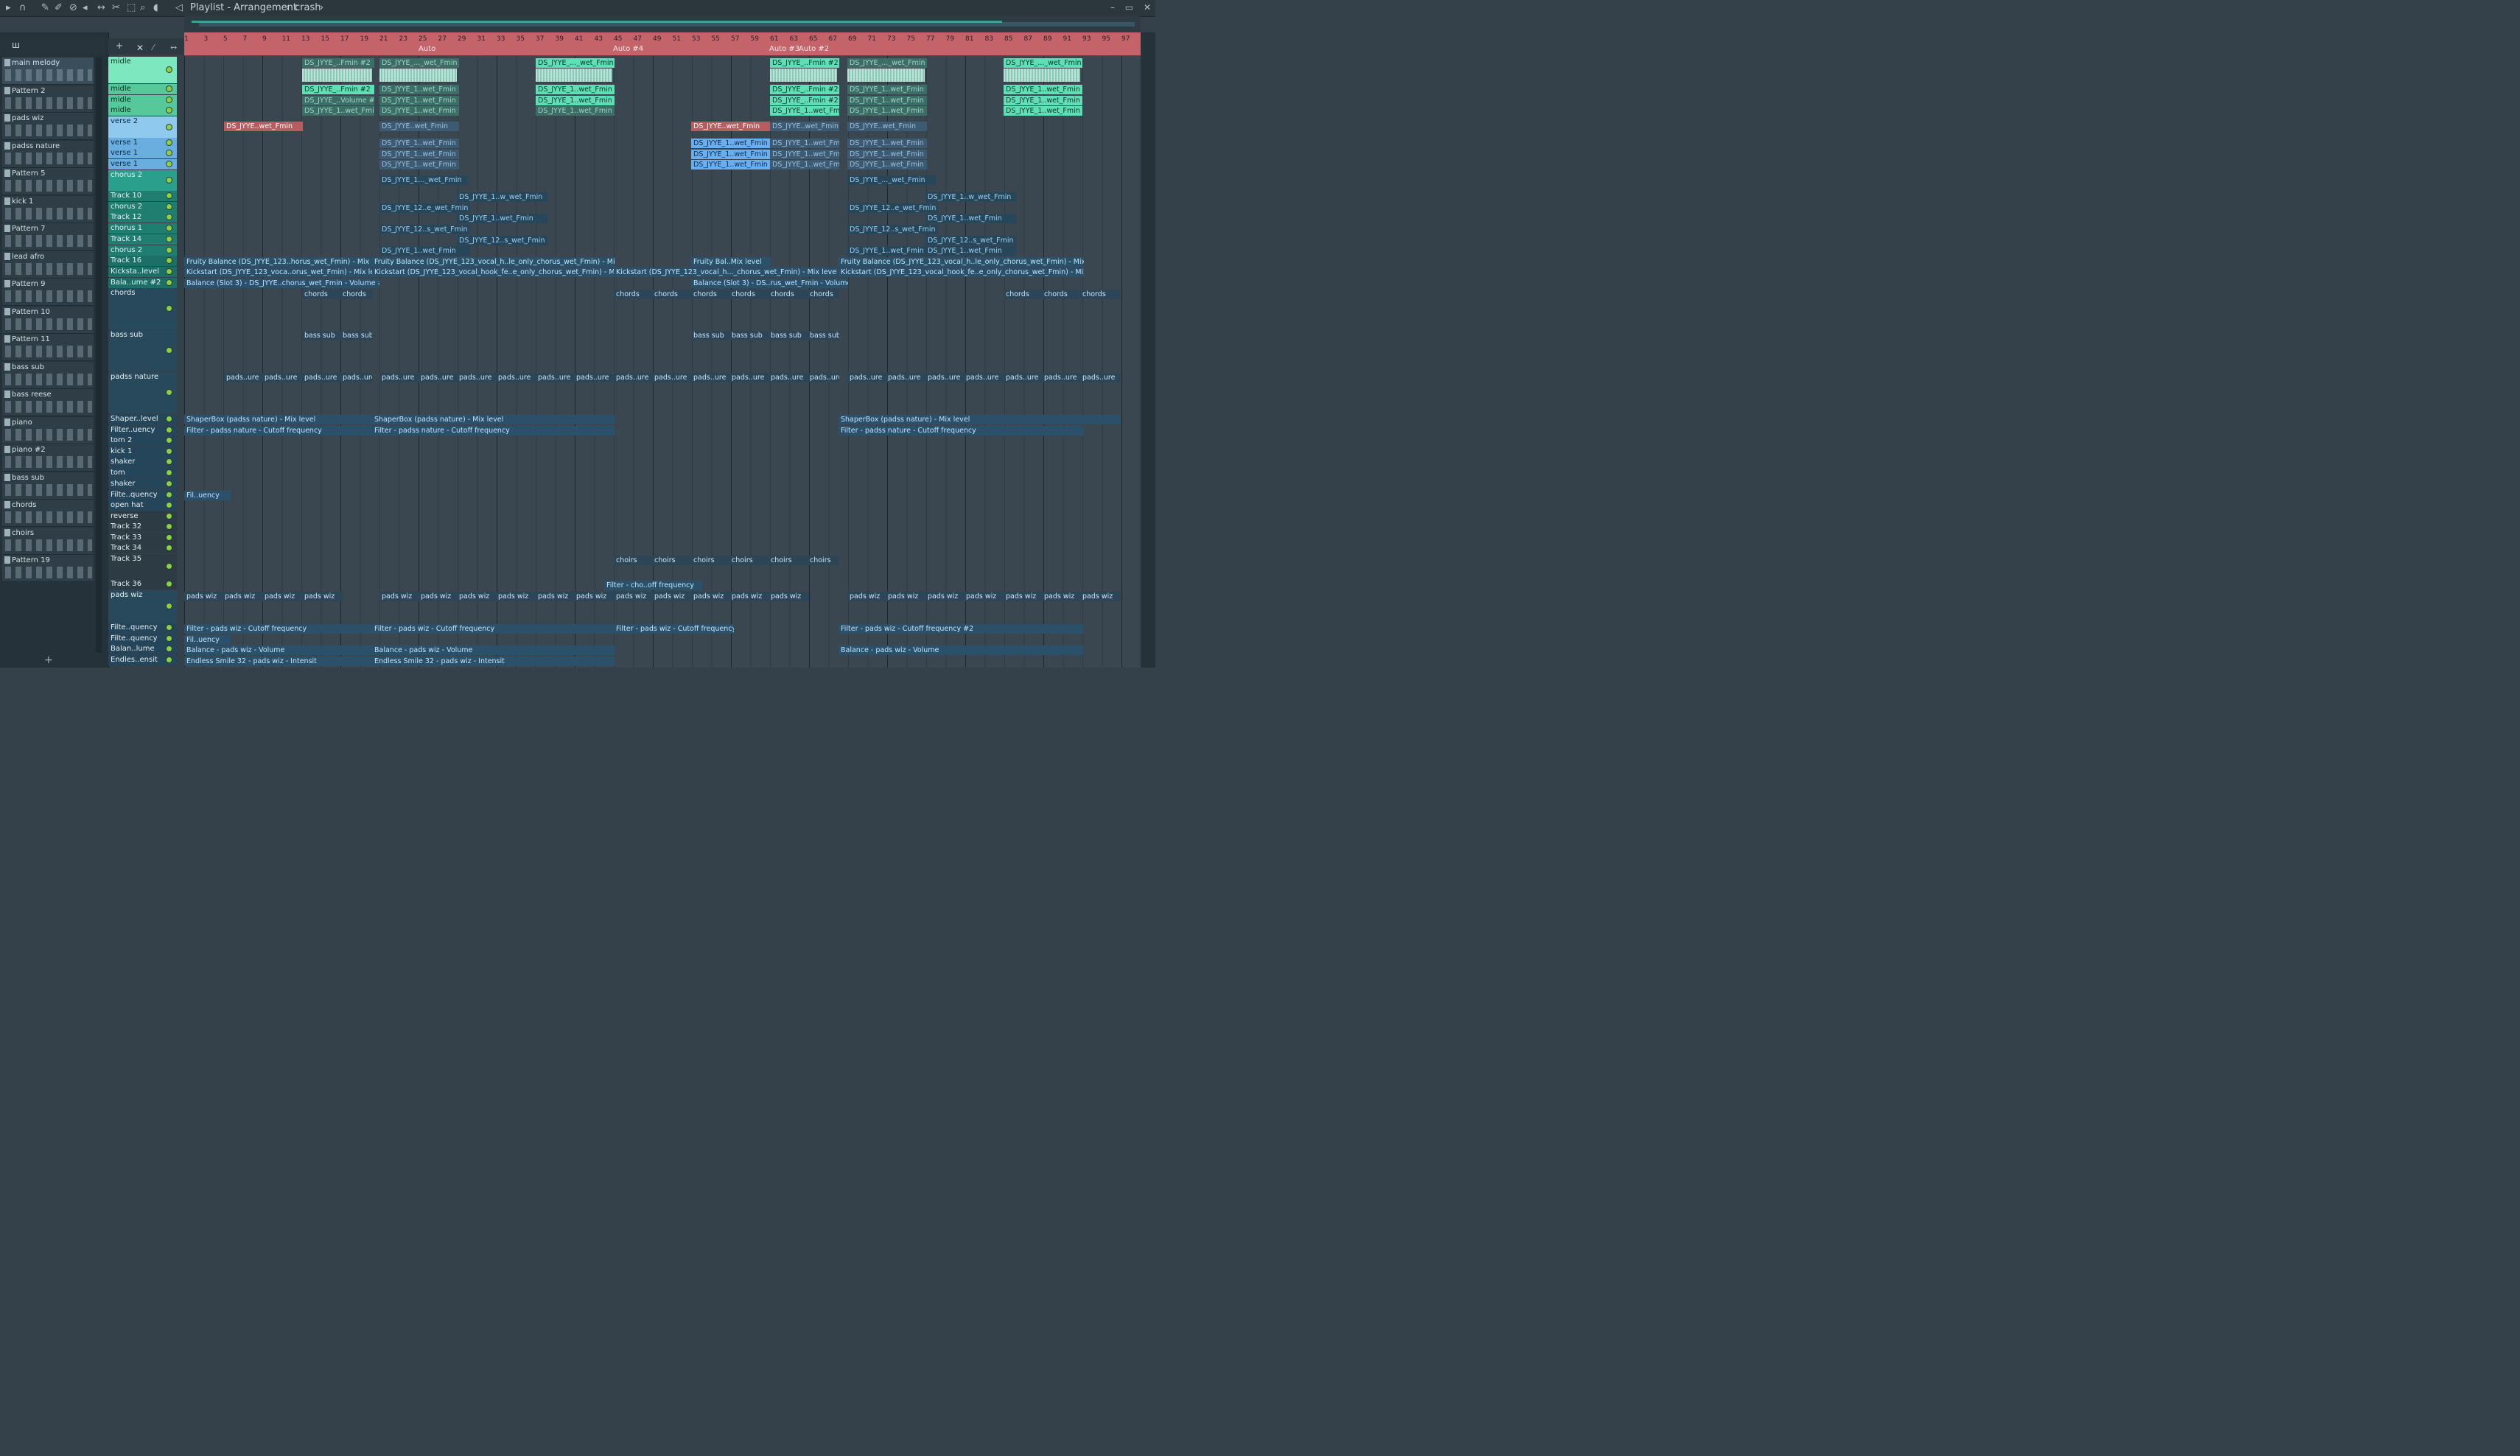  Describe the element at coordinates (961, 650) in the screenshot. I see `playlist-clip: Balance - pads wiz - Volume` at that location.